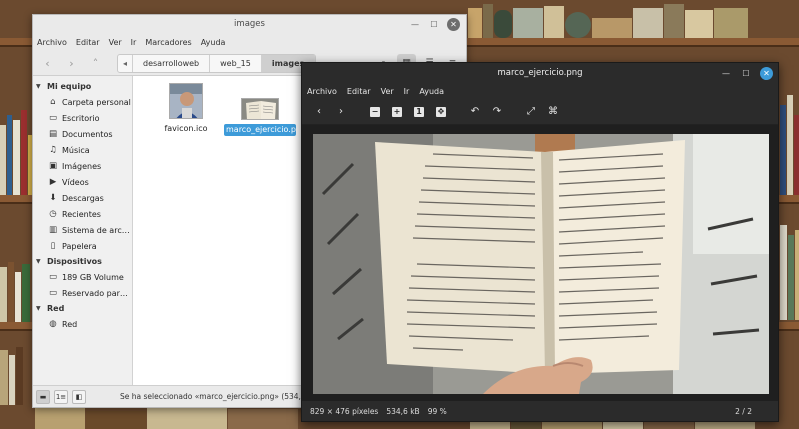 The width and height of the screenshot is (799, 429). What do you see at coordinates (82, 277) in the screenshot?
I see `sidebar-item-189gb-volume: ▭ 189 GB Volume` at bounding box center [82, 277].